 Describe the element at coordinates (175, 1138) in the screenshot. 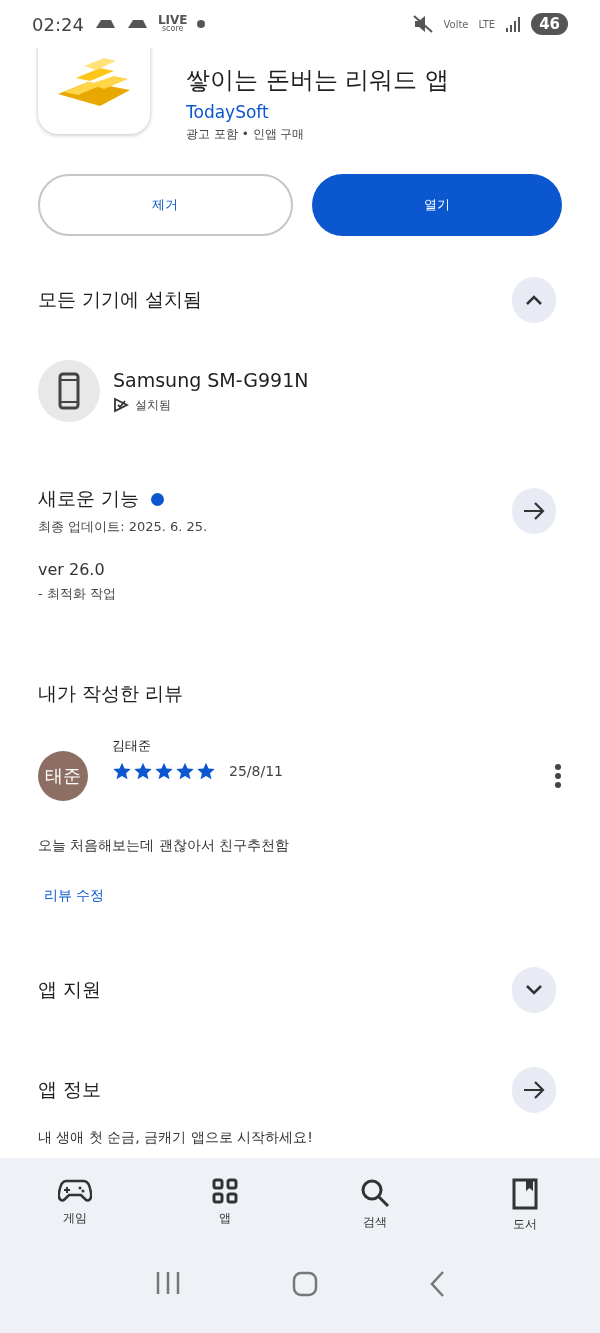

I see `app-description: 내 생애 첫 순금, 금캐기 앱으로 시작하세요!` at that location.